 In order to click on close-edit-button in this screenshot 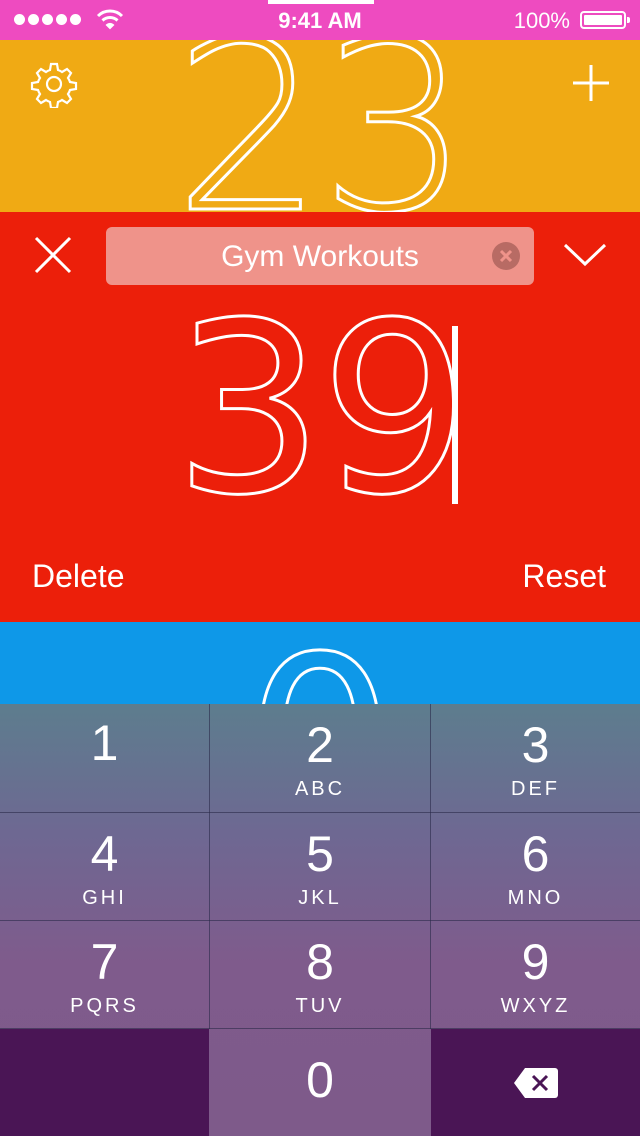, I will do `click(53, 257)`.